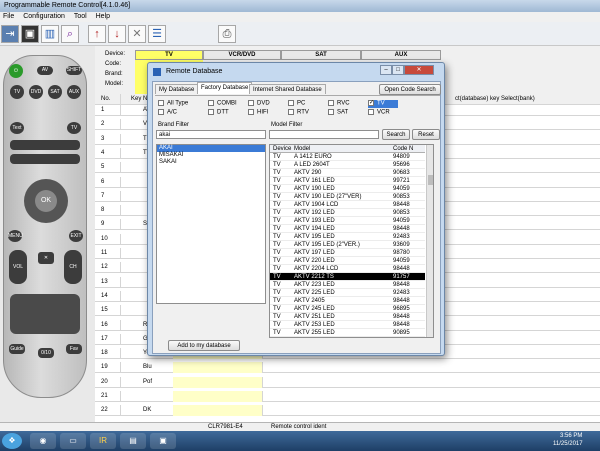 The width and height of the screenshot is (600, 451). Describe the element at coordinates (347, 333) in the screenshot. I see `model-row: TV AKTV 255 LED 90895` at that location.